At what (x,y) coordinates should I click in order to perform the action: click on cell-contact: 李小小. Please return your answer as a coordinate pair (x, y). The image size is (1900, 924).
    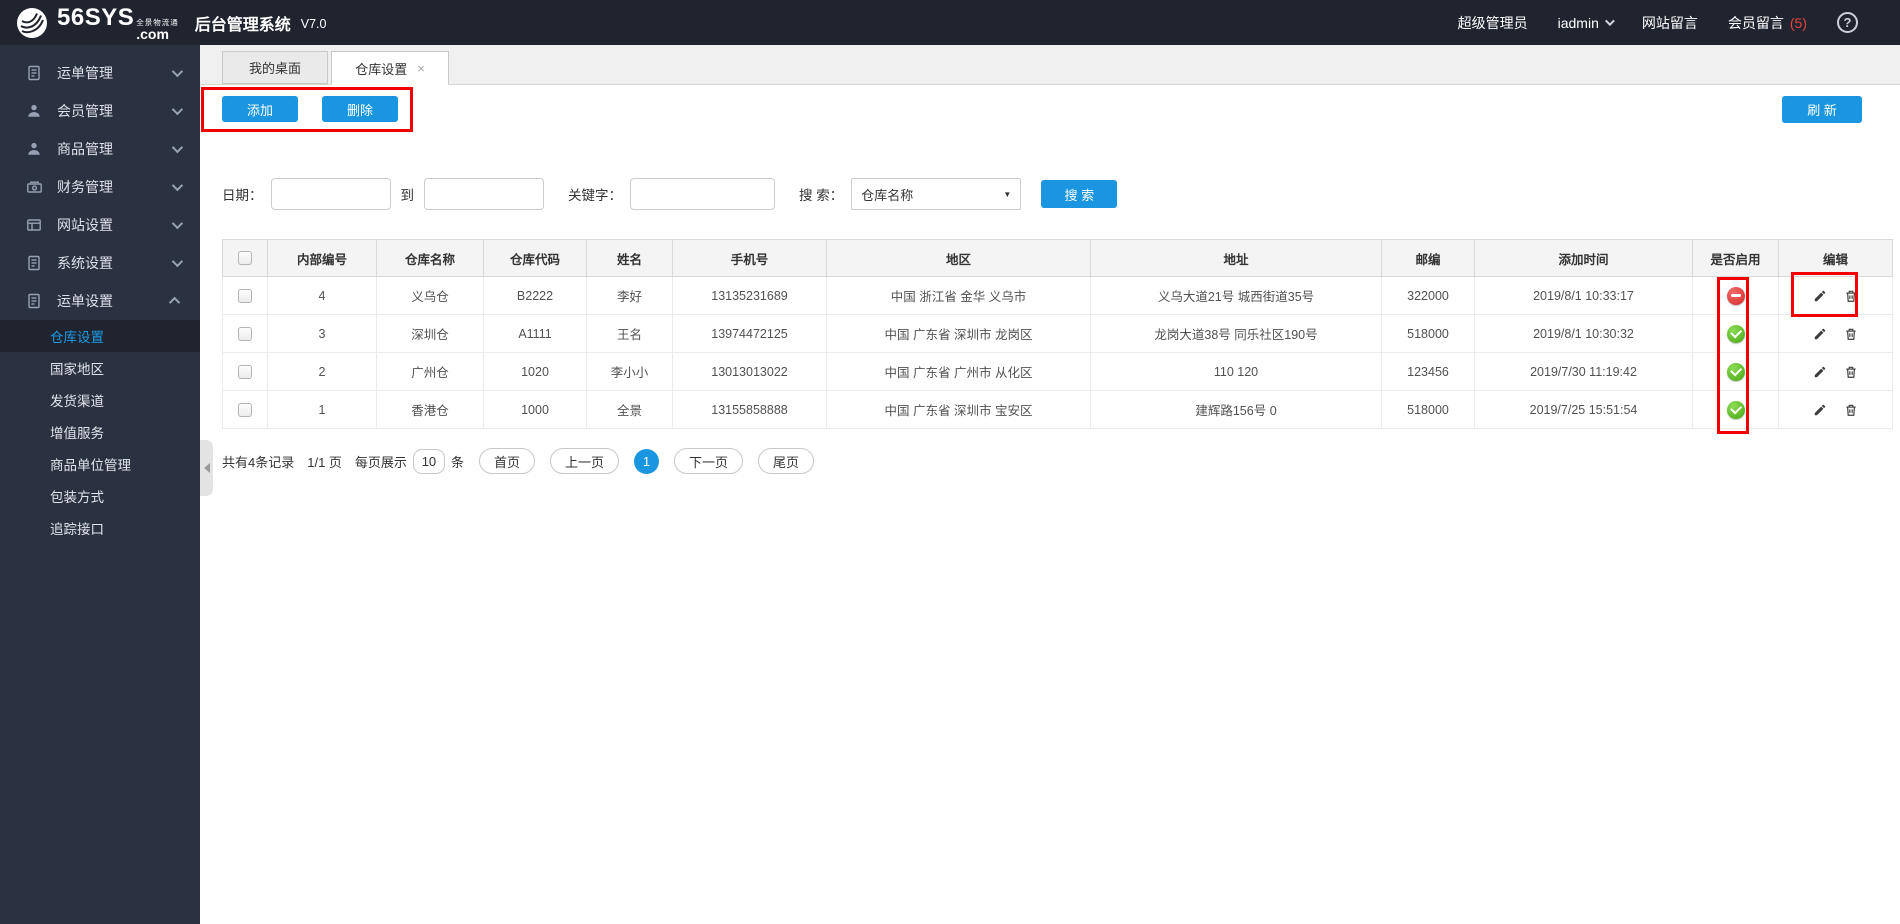
    Looking at the image, I should click on (629, 371).